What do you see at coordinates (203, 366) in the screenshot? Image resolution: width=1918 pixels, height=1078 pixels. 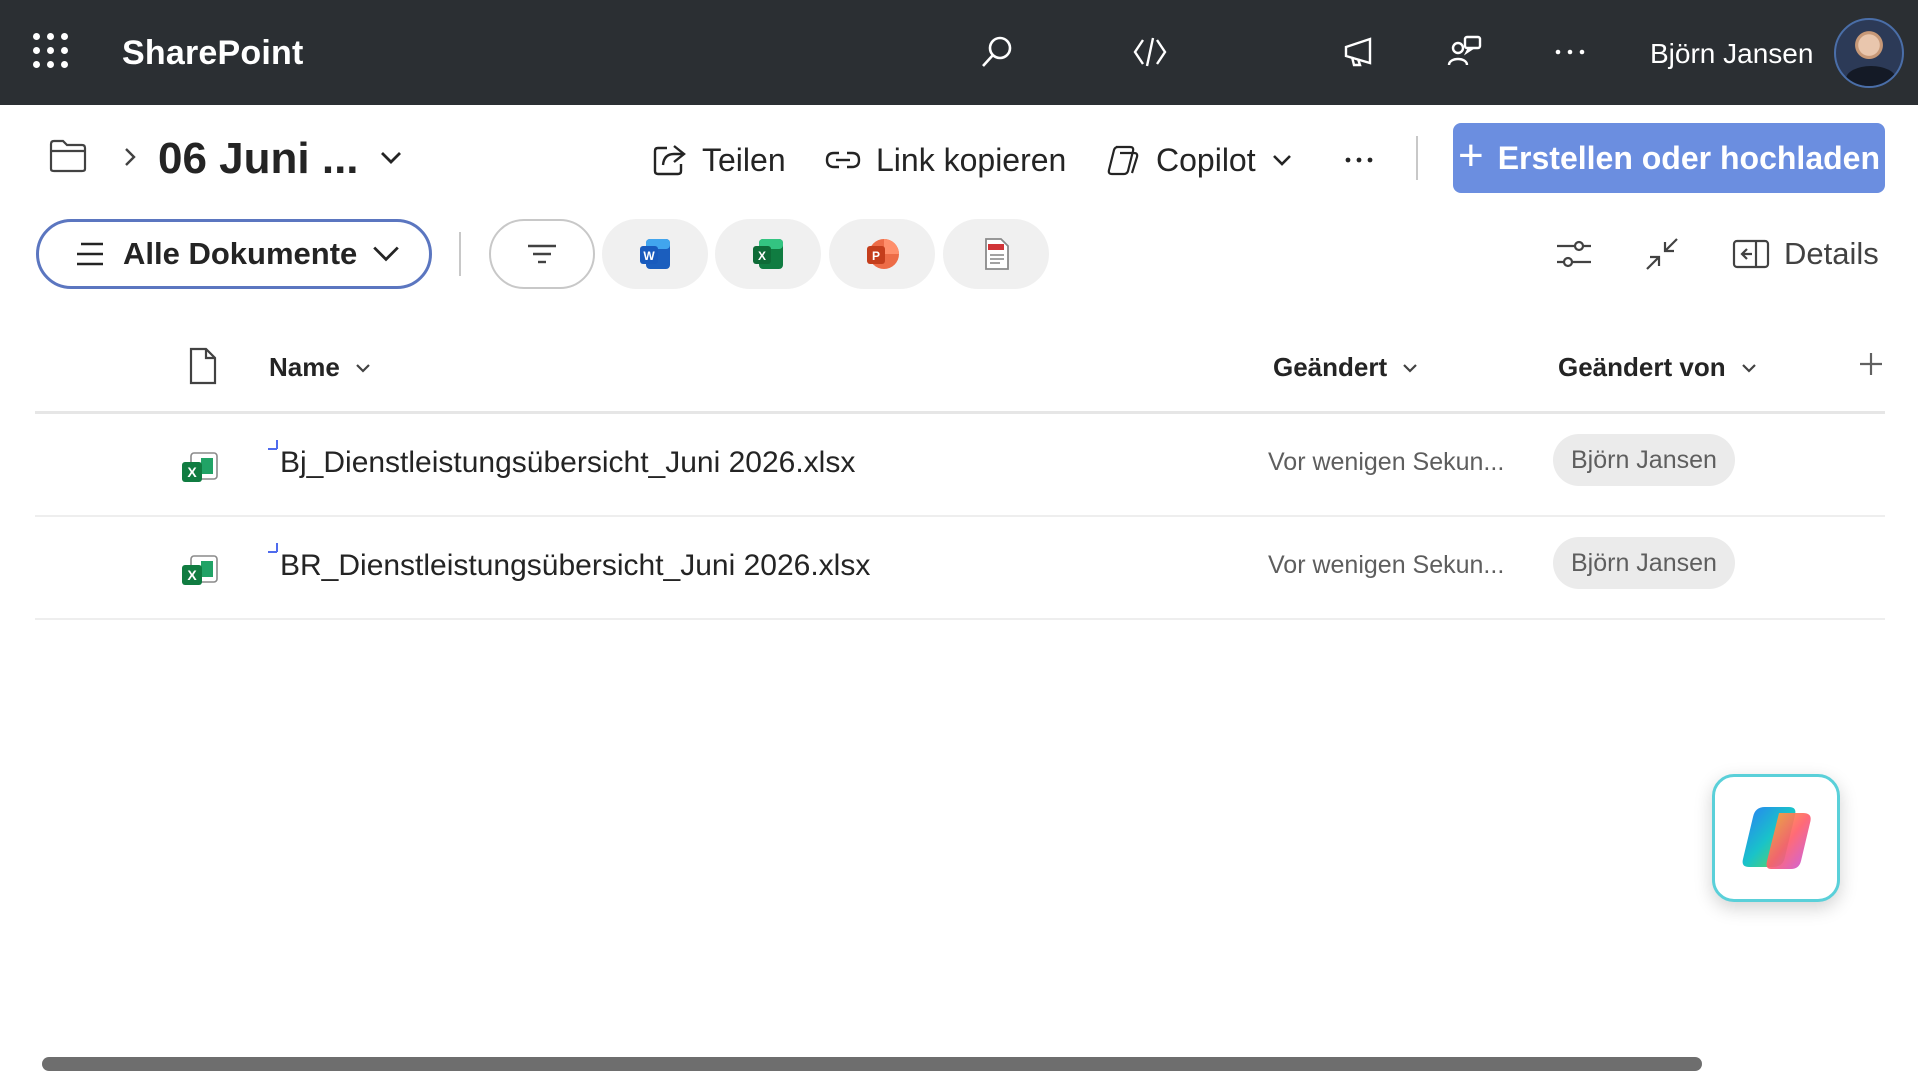 I see `file-type-icon` at bounding box center [203, 366].